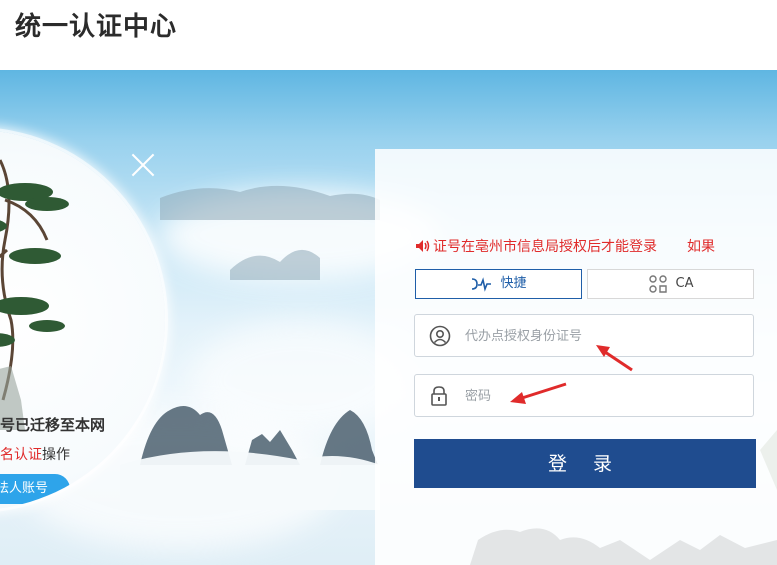  What do you see at coordinates (82, 320) in the screenshot?
I see `migration-promo-circle: 号已迁移至本网 名认证操作 法人账号 账` at bounding box center [82, 320].